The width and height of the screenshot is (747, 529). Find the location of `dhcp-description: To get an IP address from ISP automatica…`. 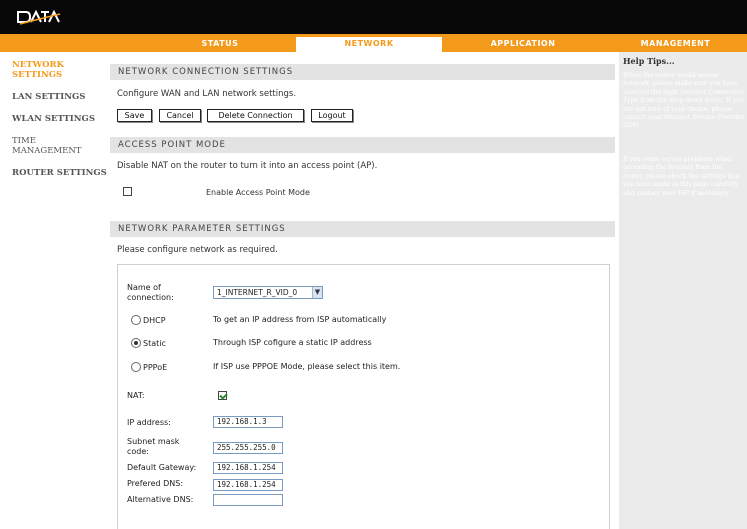

dhcp-description: To get an IP address from ISP automatica… is located at coordinates (300, 319).